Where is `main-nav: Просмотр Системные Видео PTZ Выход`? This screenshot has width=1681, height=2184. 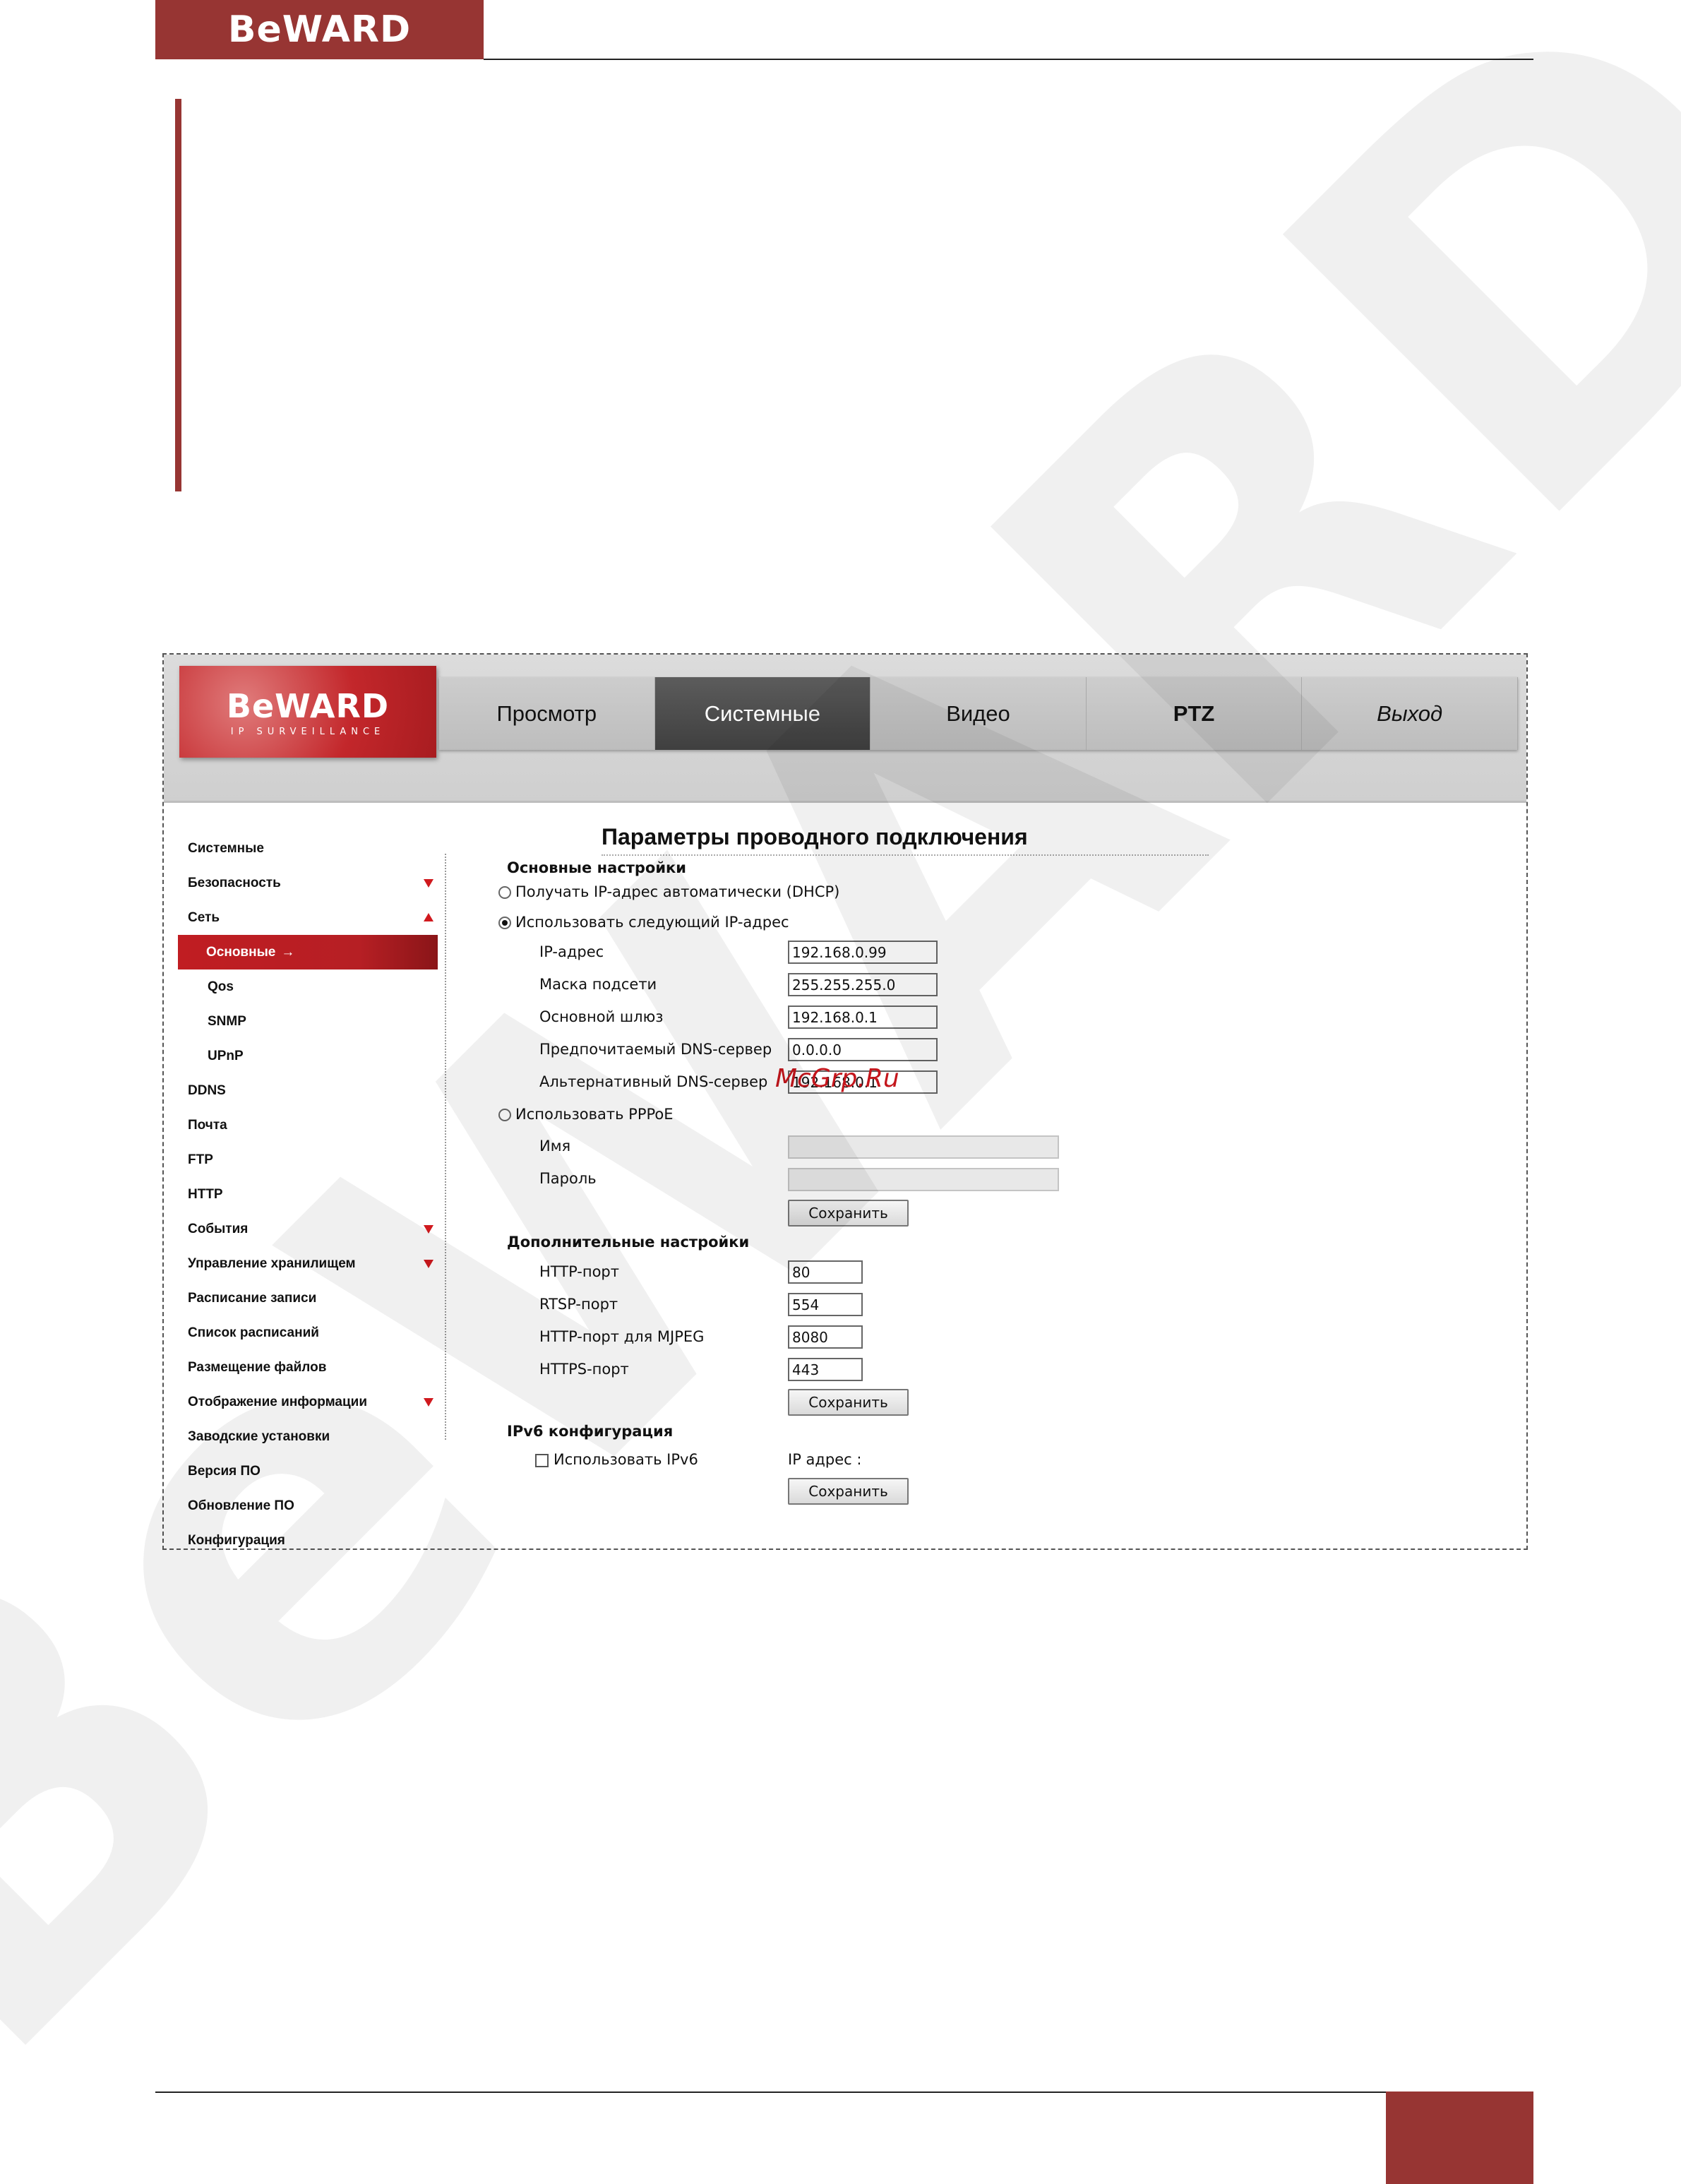
main-nav: Просмотр Системные Видео PTZ Выход is located at coordinates (979, 713).